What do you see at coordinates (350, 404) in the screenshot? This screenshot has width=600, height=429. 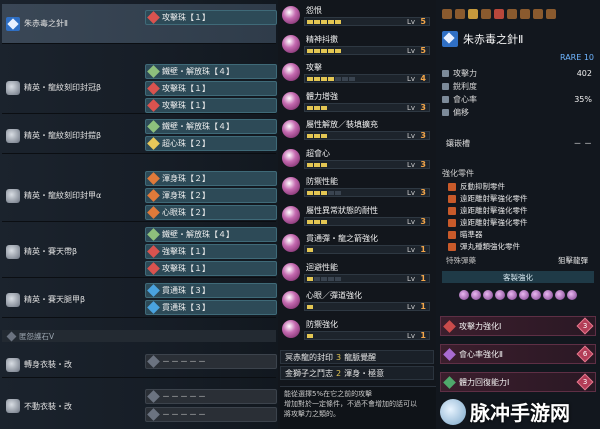 I see `tooltip-line: 增加對於一定條件，不過不會增加的話可以` at bounding box center [350, 404].